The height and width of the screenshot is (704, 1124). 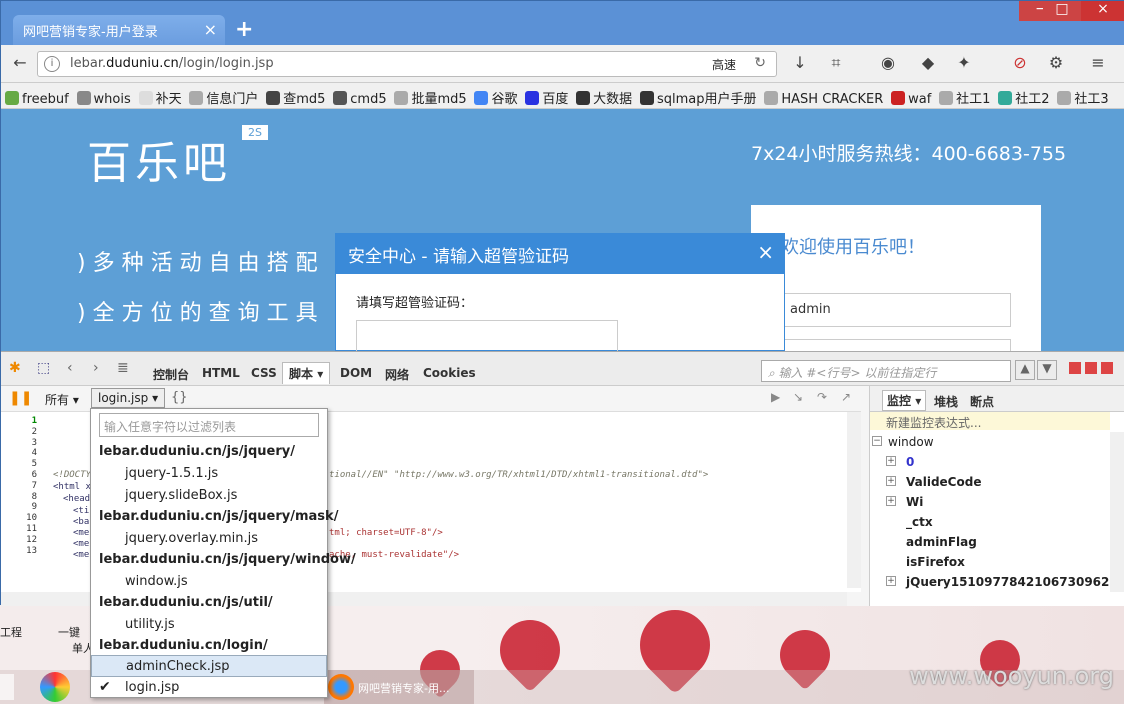 What do you see at coordinates (209, 474) in the screenshot?
I see `dropdown-item: jquery-1.5.1.js` at bounding box center [209, 474].